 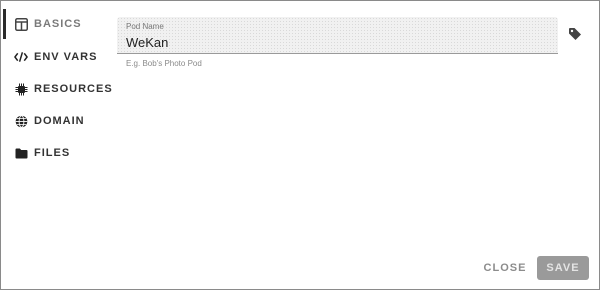 I want to click on chip-icon, so click(x=21, y=89).